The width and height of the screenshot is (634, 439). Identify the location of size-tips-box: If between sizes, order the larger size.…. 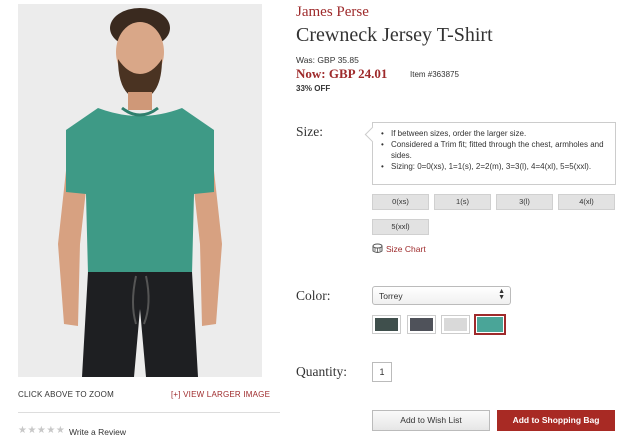
(494, 153).